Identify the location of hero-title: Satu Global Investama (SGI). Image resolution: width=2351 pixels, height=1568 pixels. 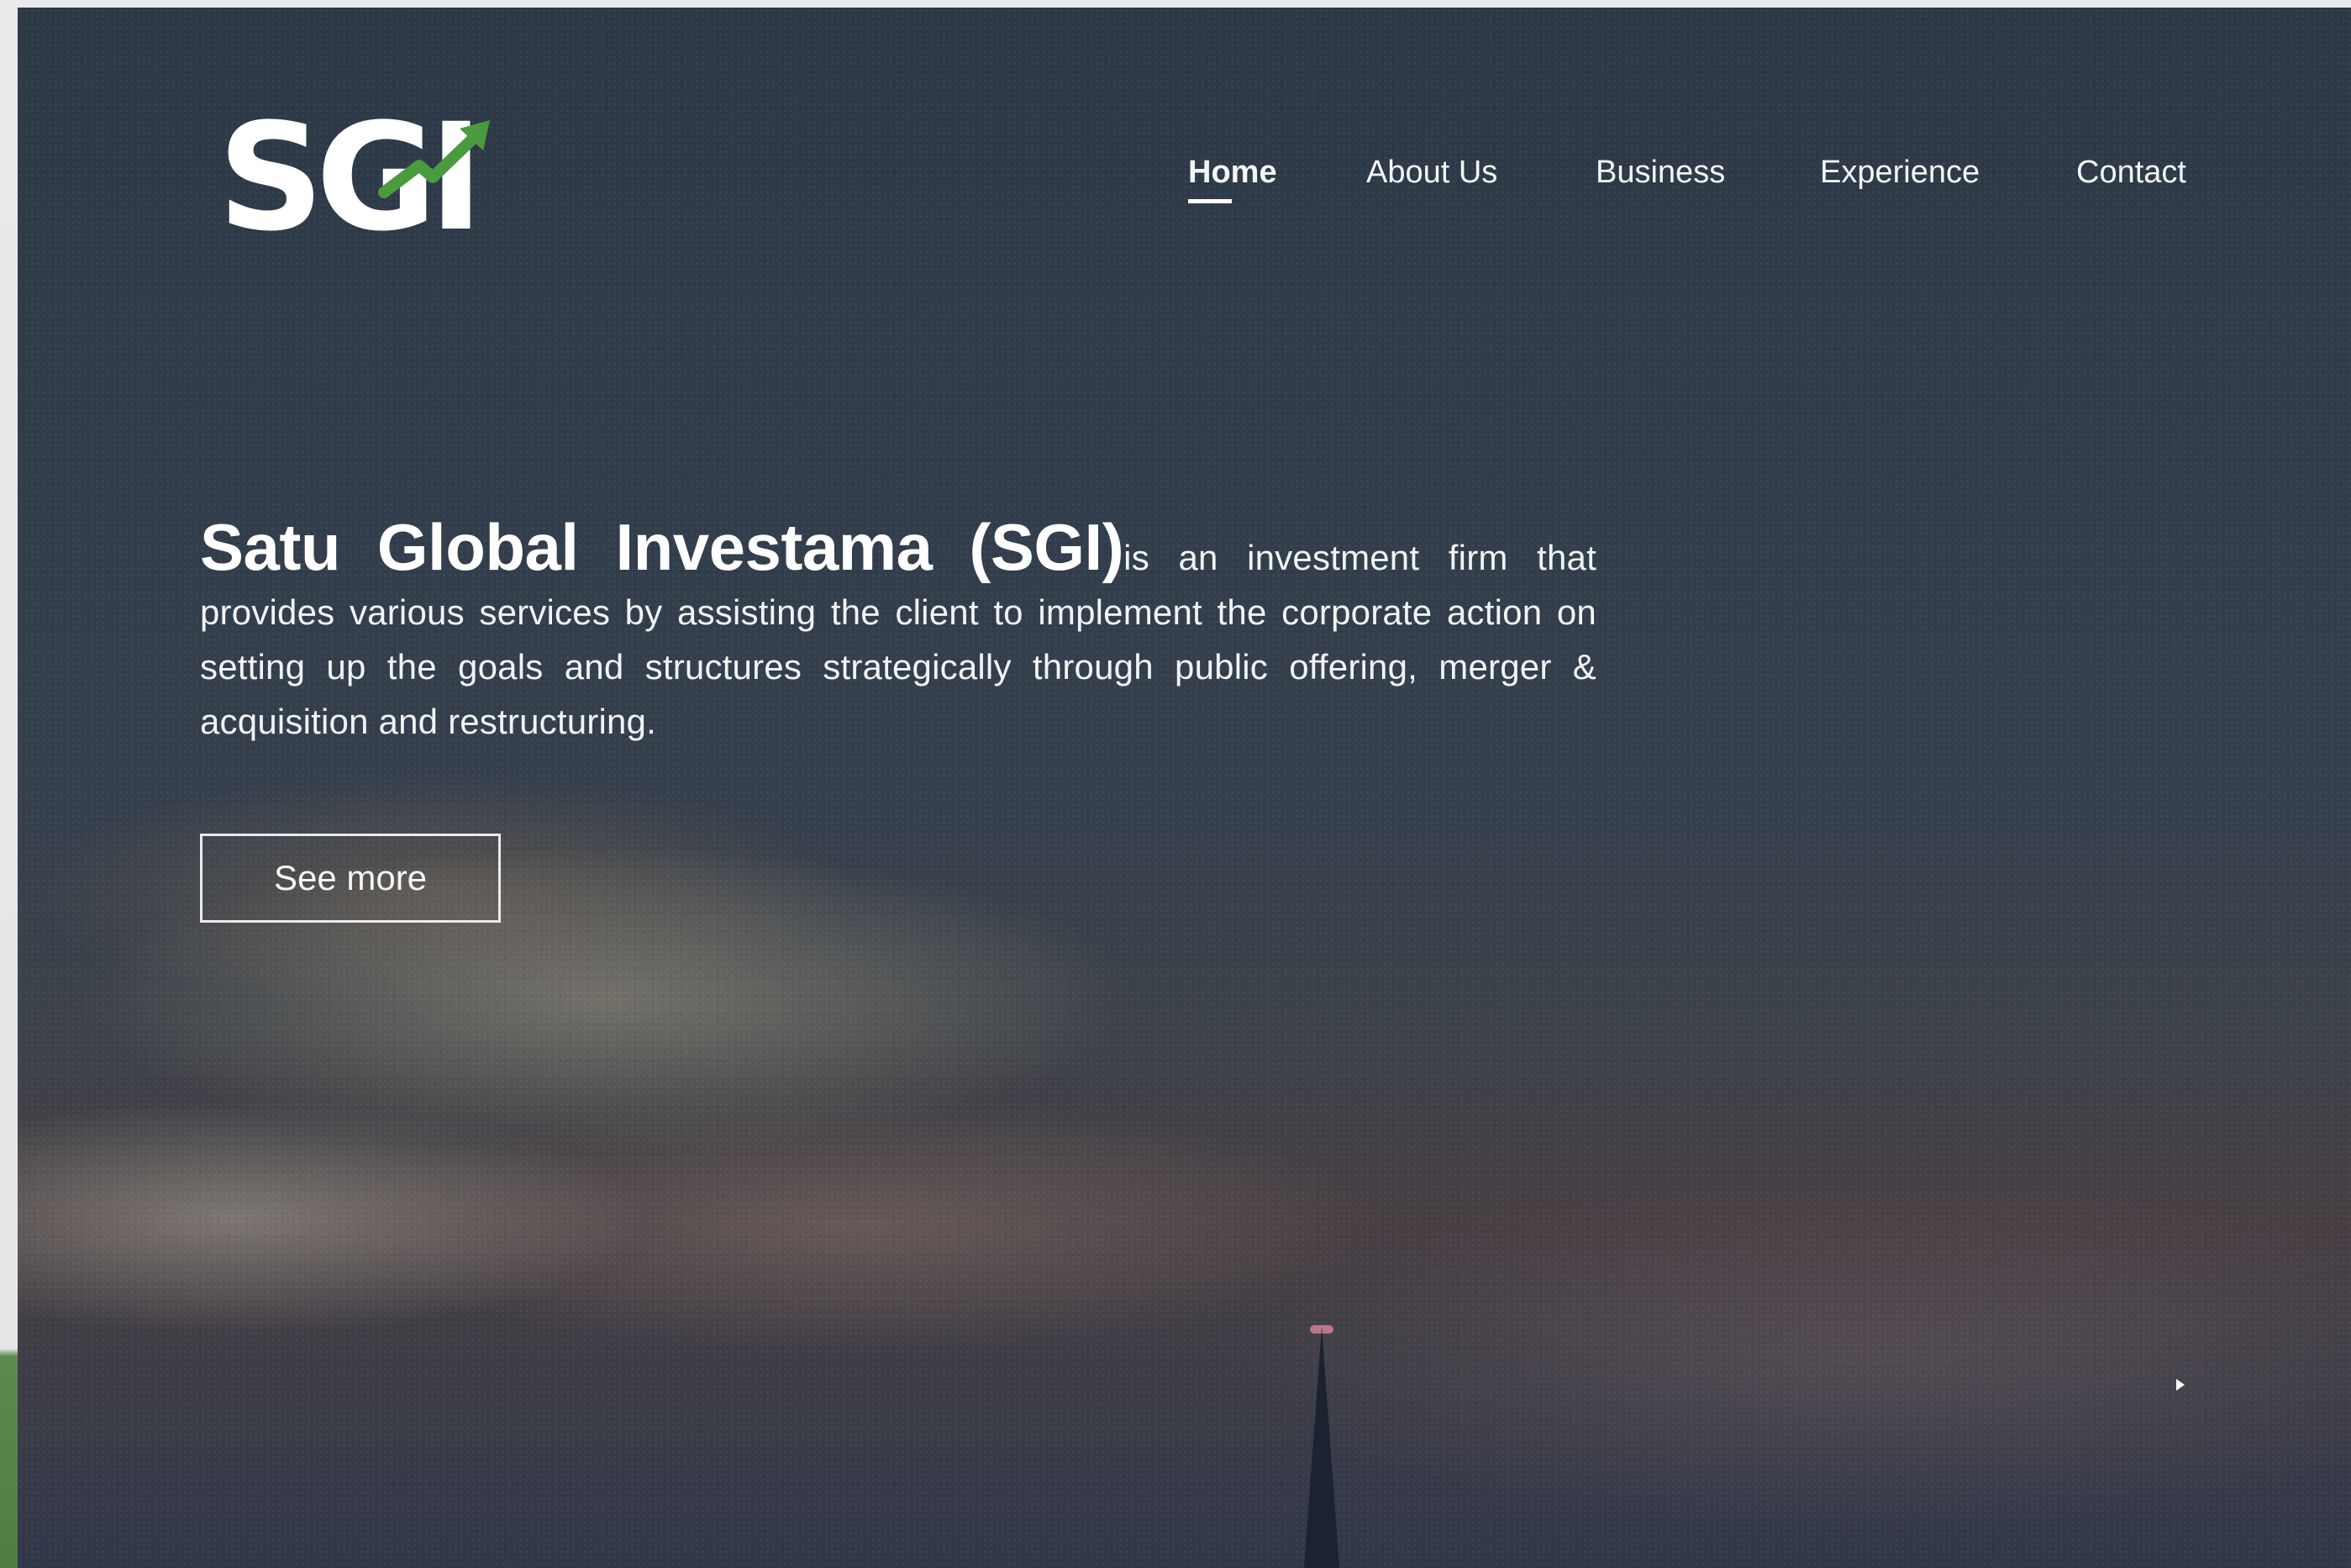
(662, 547).